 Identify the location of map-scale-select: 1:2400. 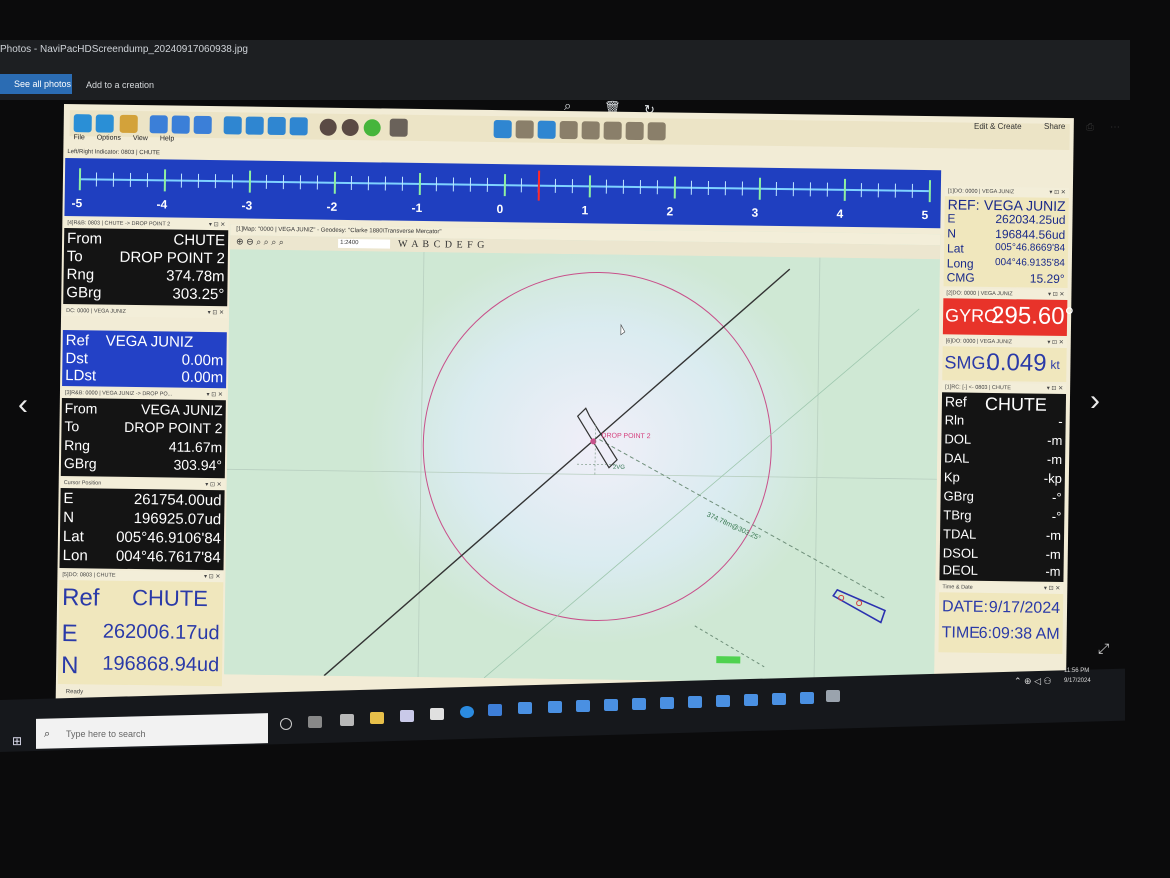
(364, 243).